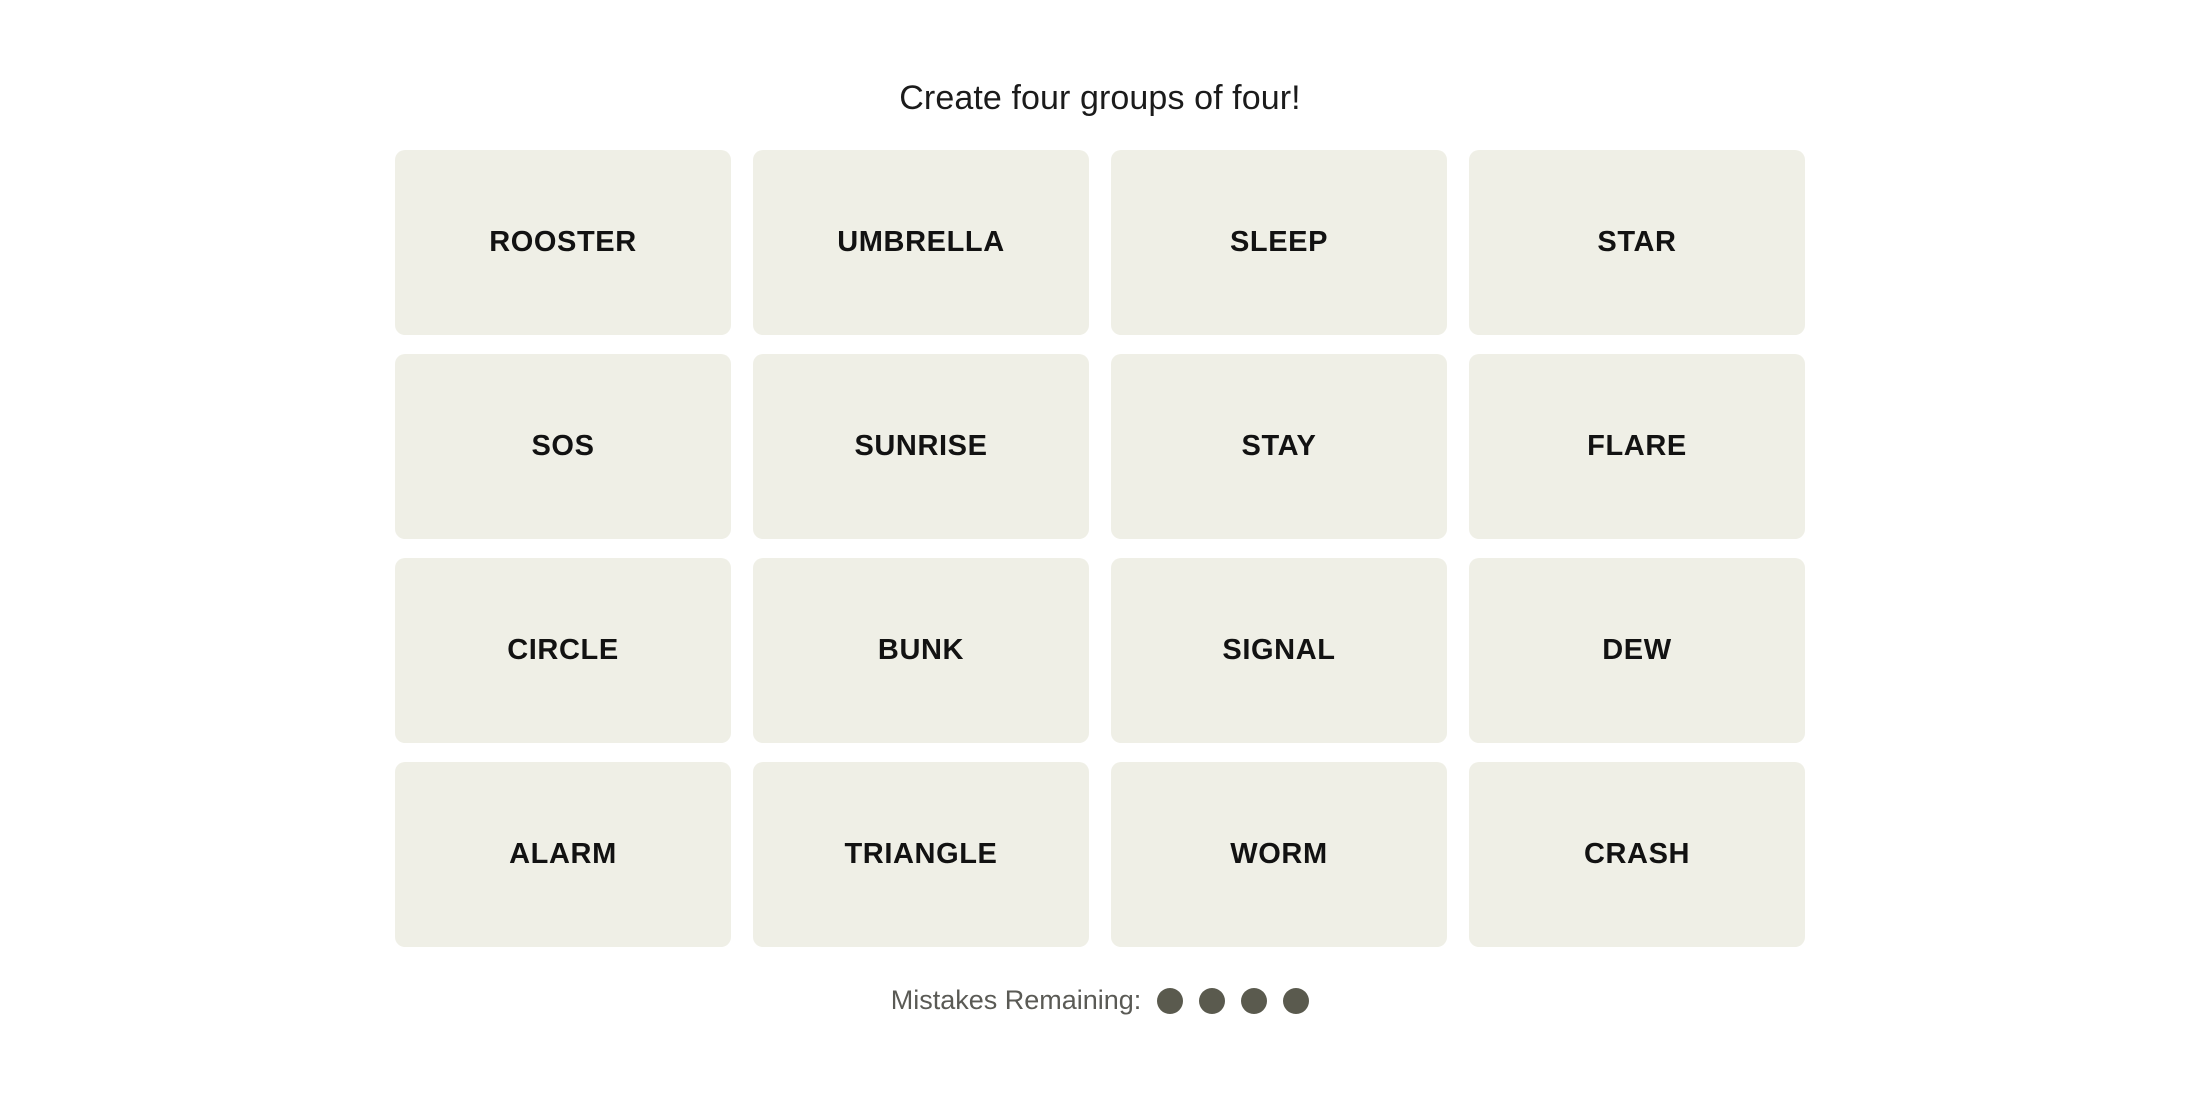  I want to click on word-tile-label: SIGNAL, so click(1279, 650).